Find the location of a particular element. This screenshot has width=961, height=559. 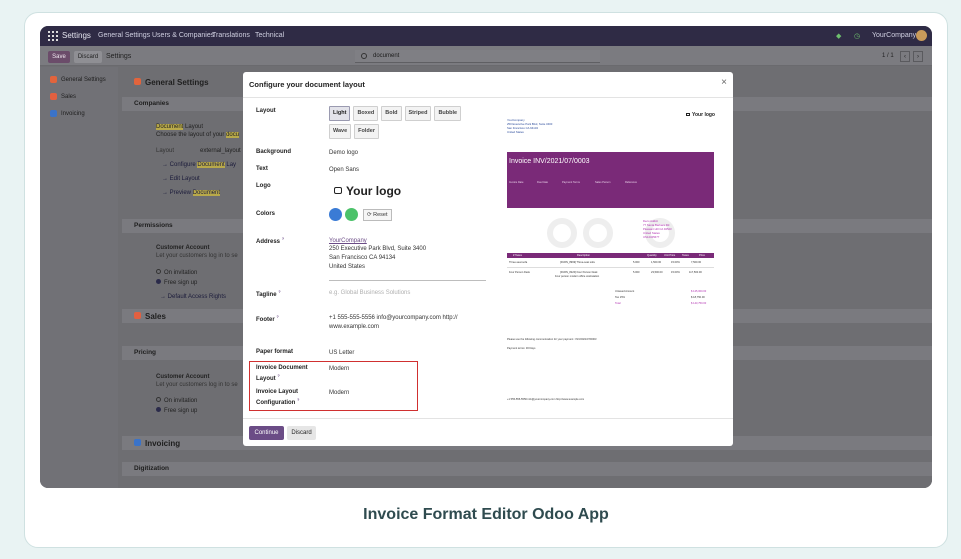

preview-col: # Taxes is located at coordinates (517, 255).